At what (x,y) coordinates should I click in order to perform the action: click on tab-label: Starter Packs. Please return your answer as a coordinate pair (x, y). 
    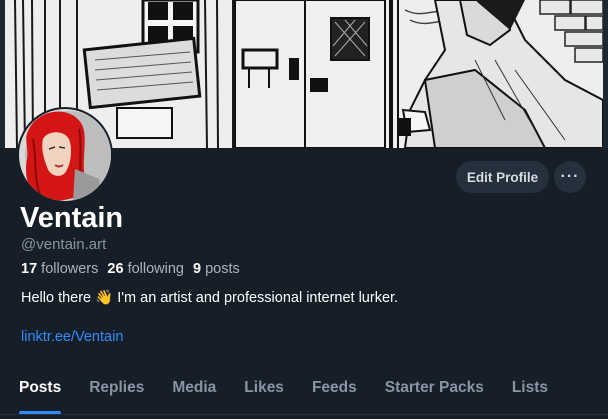
    Looking at the image, I should click on (434, 387).